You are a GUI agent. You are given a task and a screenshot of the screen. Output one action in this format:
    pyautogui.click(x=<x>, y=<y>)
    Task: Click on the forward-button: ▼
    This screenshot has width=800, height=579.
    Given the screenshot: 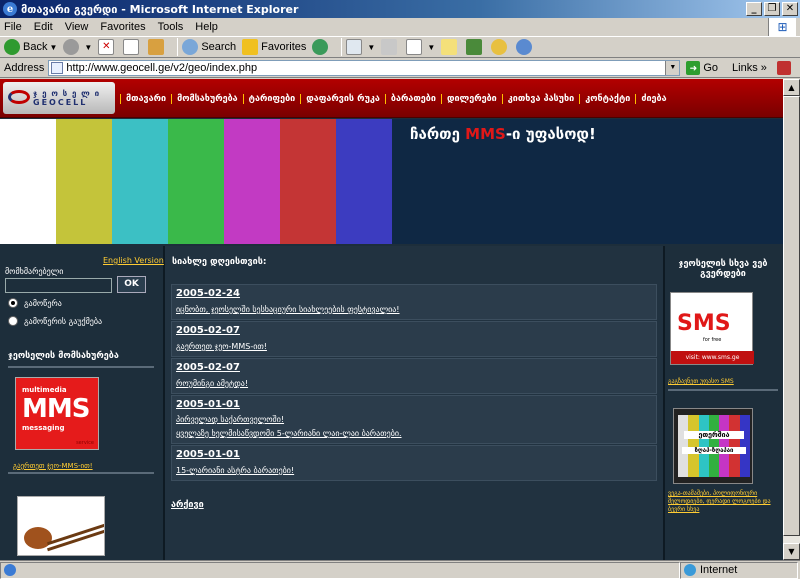 What is the action you would take?
    pyautogui.click(x=77, y=47)
    